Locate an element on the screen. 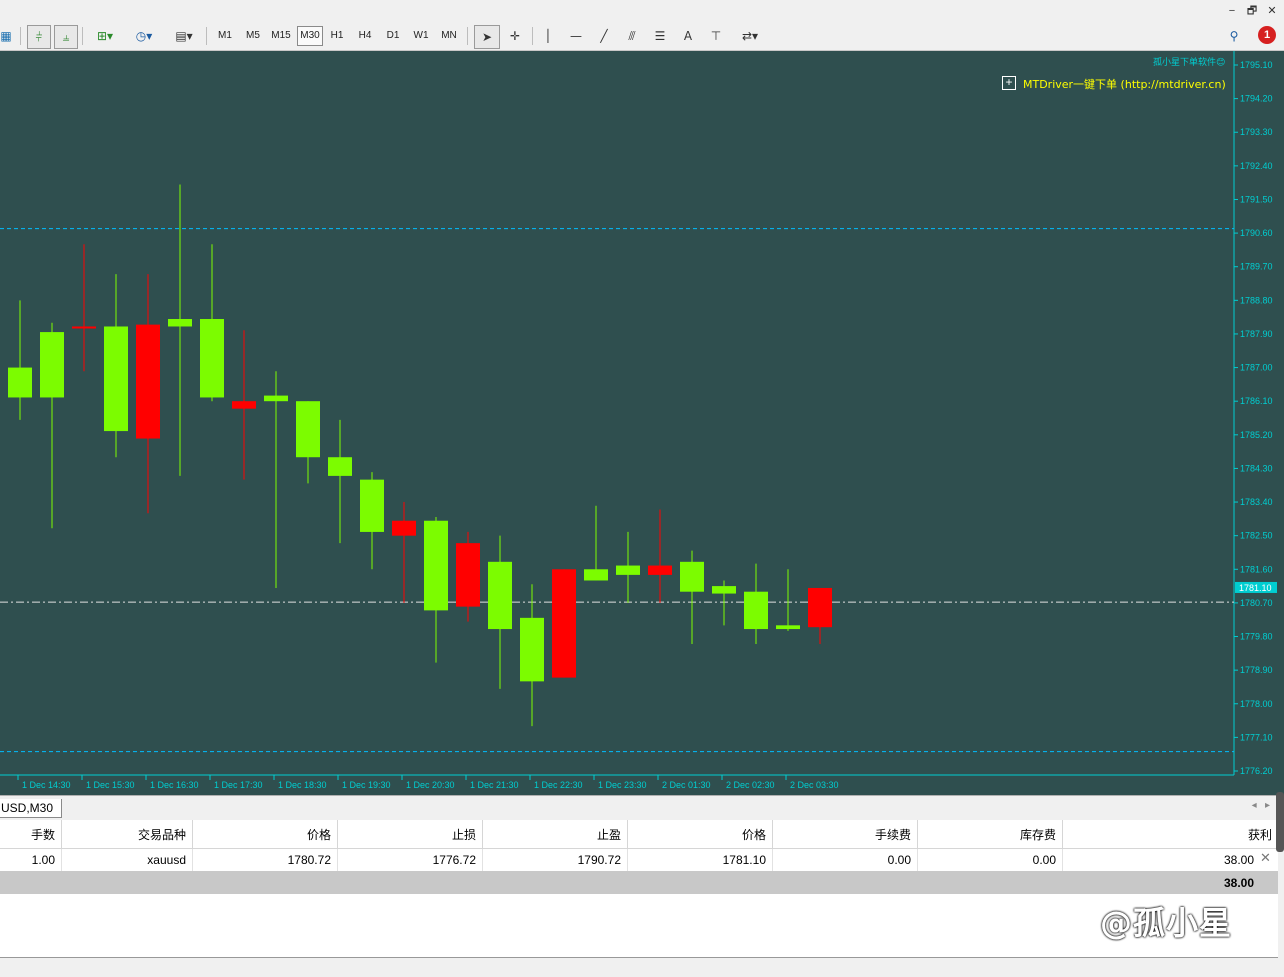 The image size is (1284, 977). time-label: 1 Dec 19:30 is located at coordinates (366, 785).